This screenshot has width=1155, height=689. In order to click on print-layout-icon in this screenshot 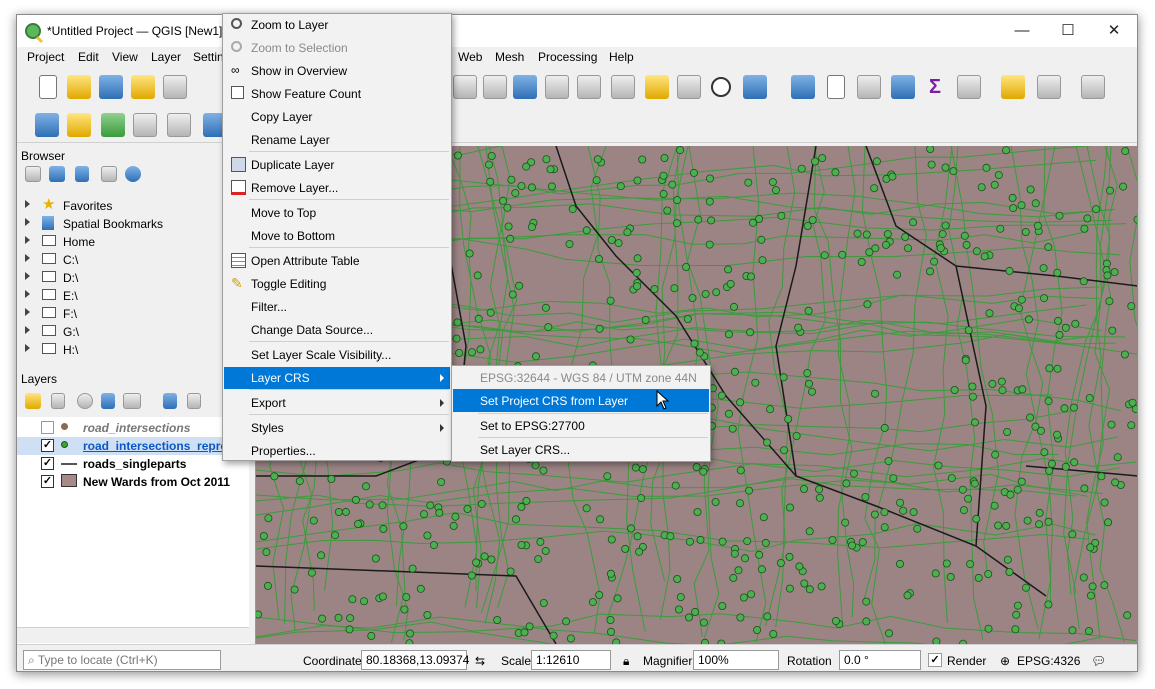, I will do `click(175, 87)`.